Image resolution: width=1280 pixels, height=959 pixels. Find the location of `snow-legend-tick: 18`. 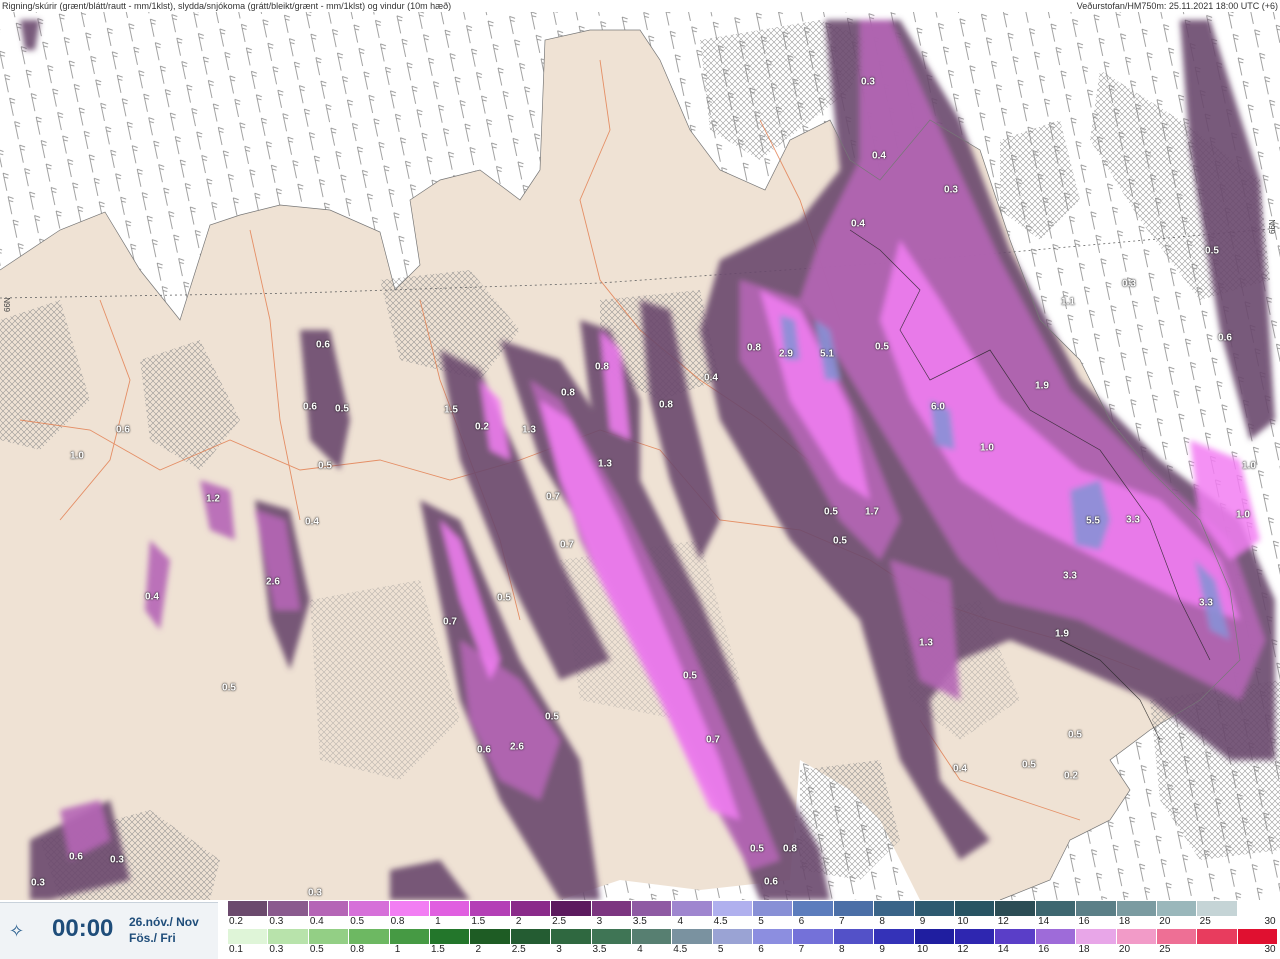

snow-legend-tick: 18 is located at coordinates (1124, 921).